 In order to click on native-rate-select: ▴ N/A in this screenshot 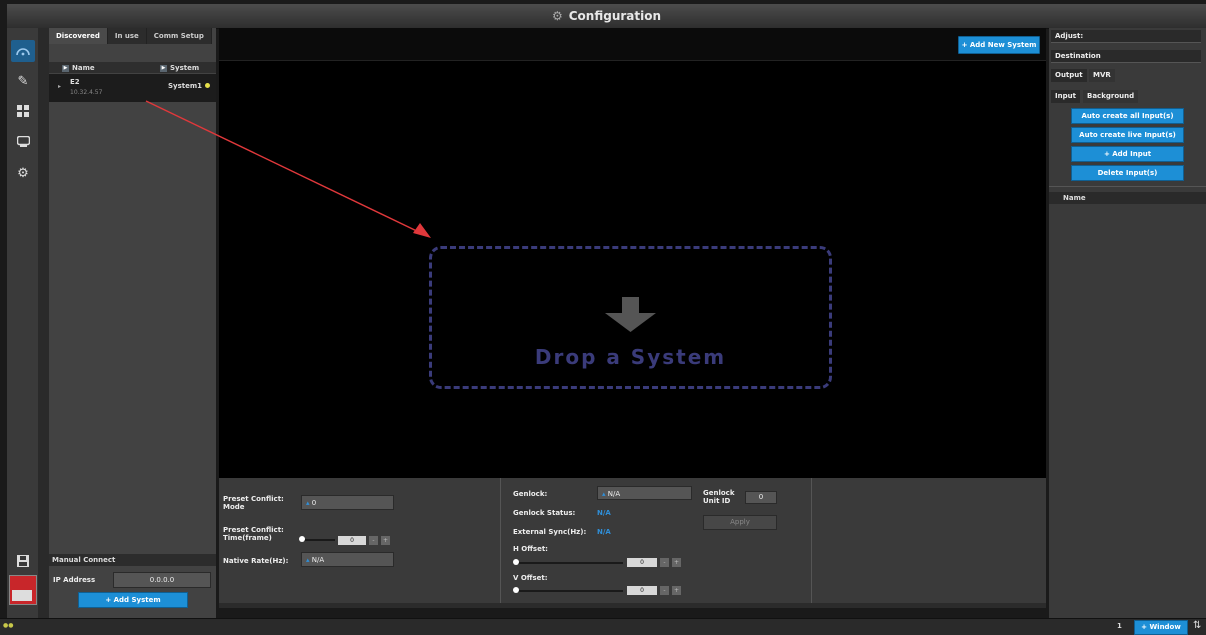, I will do `click(347, 559)`.